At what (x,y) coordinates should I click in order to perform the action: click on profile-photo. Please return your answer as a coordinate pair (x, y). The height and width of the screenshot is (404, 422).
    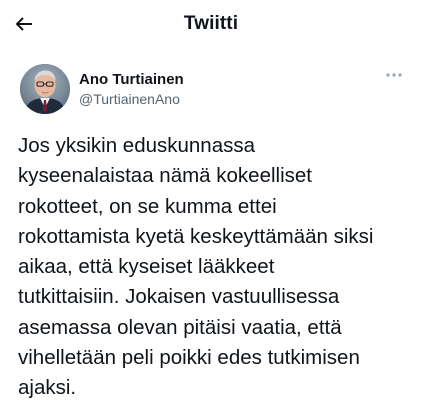
    Looking at the image, I should click on (45, 89).